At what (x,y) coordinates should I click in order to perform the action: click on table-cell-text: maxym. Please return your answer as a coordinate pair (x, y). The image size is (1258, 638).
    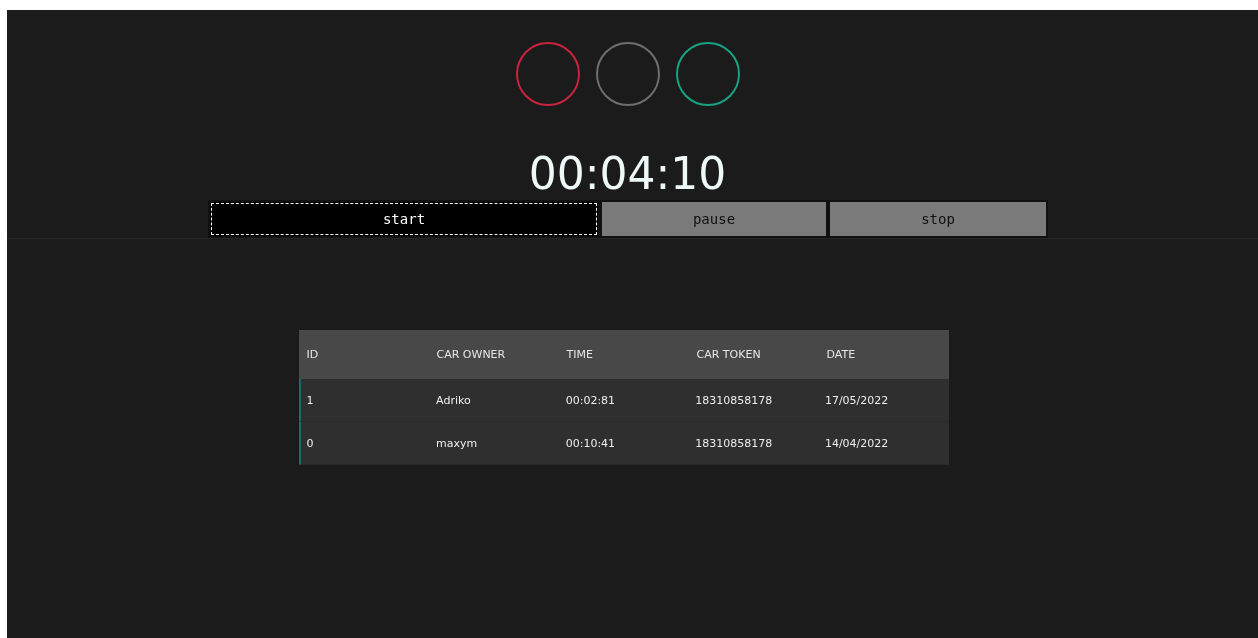
    Looking at the image, I should click on (457, 443).